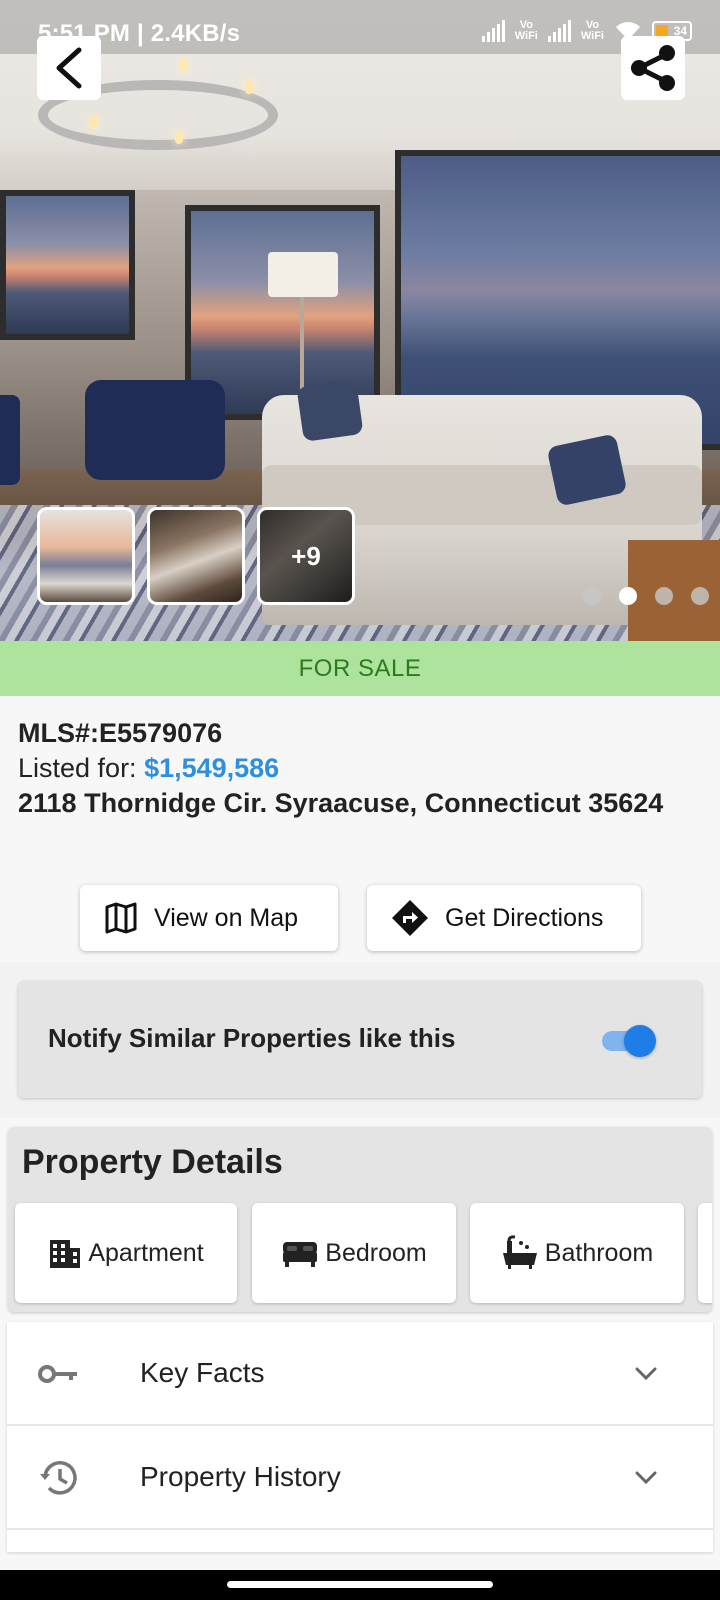 This screenshot has height=1600, width=720. Describe the element at coordinates (330, 410) in the screenshot. I see `photo-pillow` at that location.